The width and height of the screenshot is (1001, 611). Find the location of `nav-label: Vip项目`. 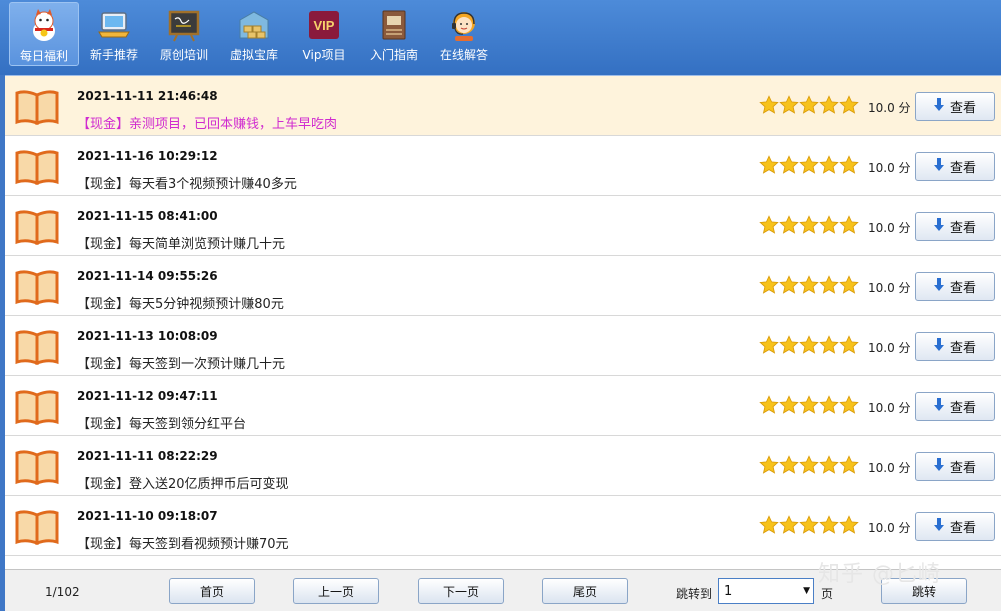

nav-label: Vip项目 is located at coordinates (324, 55).